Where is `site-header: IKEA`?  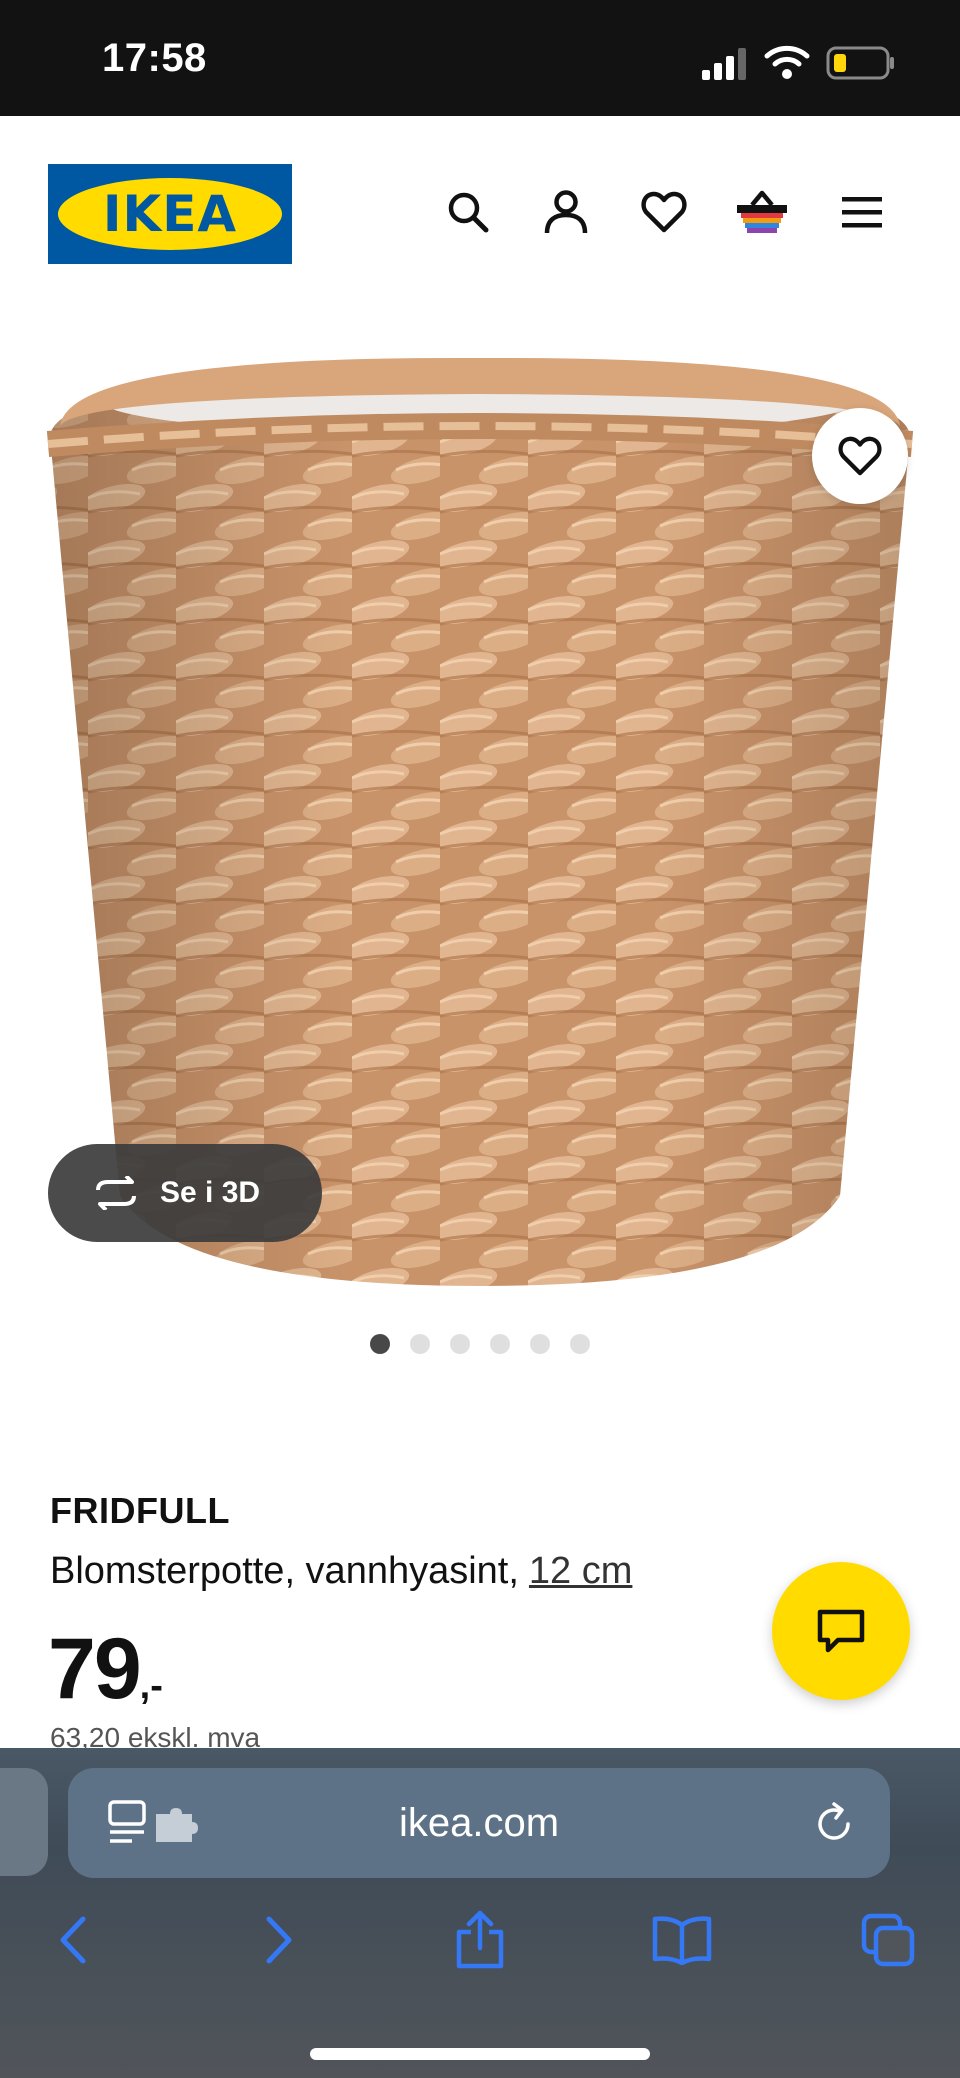 site-header: IKEA is located at coordinates (480, 216).